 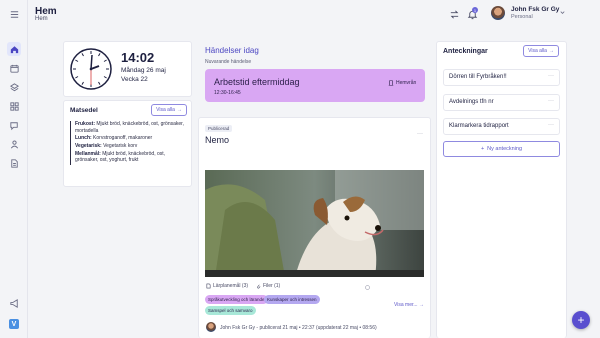 What do you see at coordinates (227, 93) in the screenshot?
I see `event-time: 12:30-16:45` at bounding box center [227, 93].